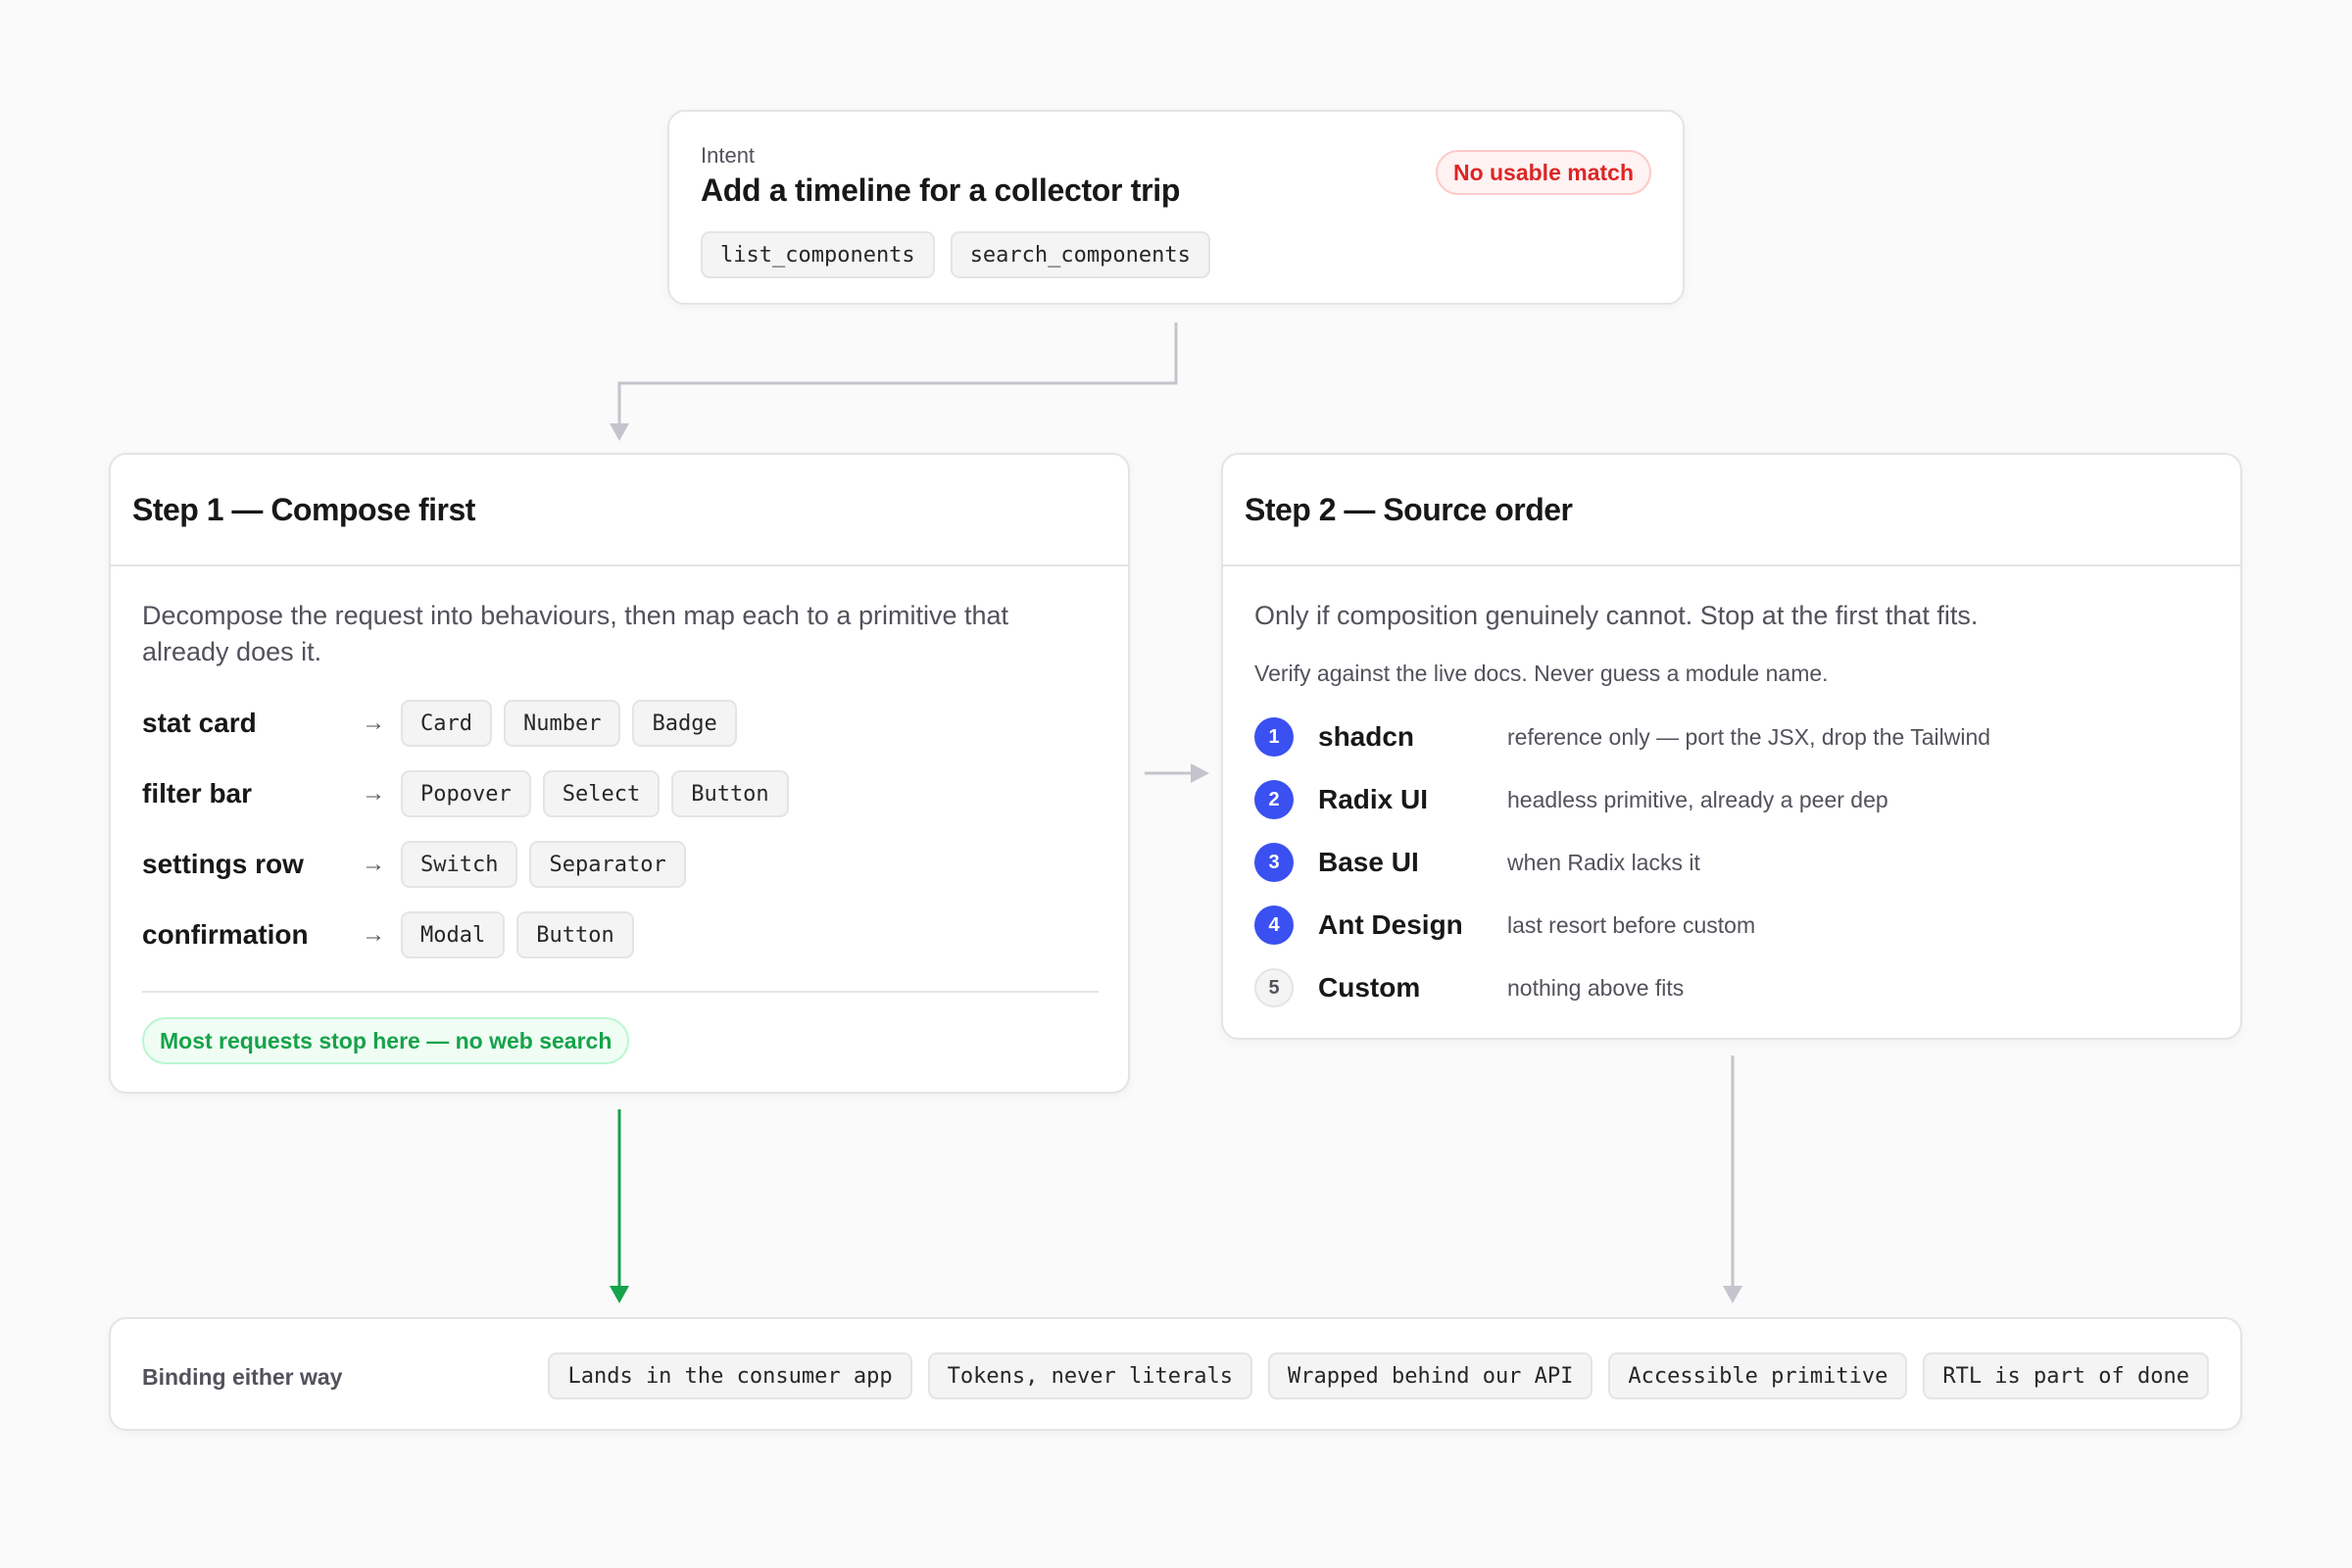  I want to click on source-name: shadcn, so click(1366, 736).